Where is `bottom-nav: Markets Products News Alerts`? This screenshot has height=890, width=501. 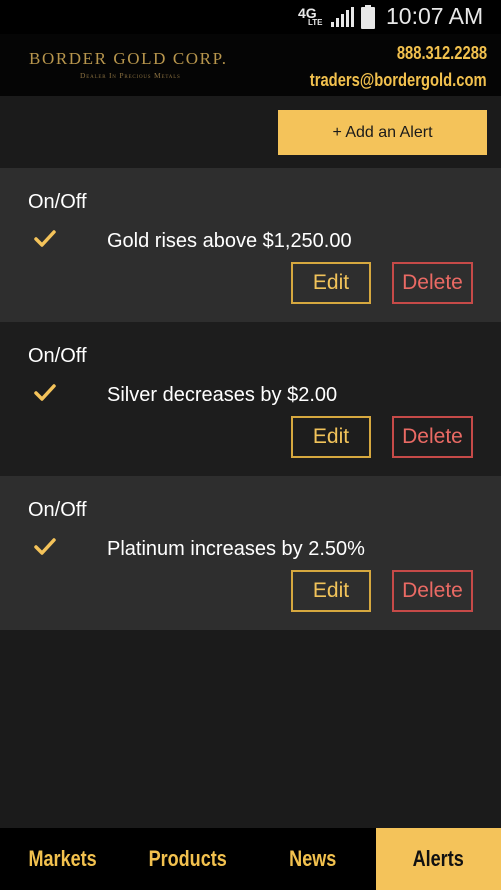
bottom-nav: Markets Products News Alerts is located at coordinates (250, 859).